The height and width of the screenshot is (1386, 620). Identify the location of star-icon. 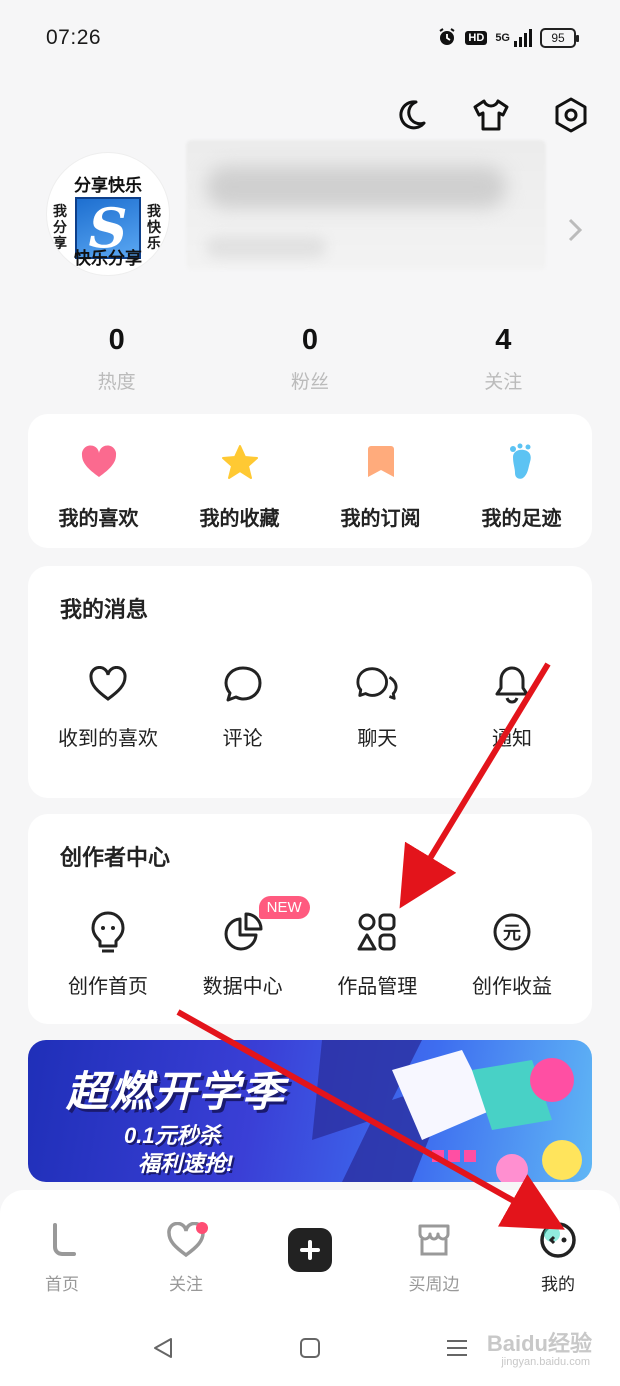
(240, 462).